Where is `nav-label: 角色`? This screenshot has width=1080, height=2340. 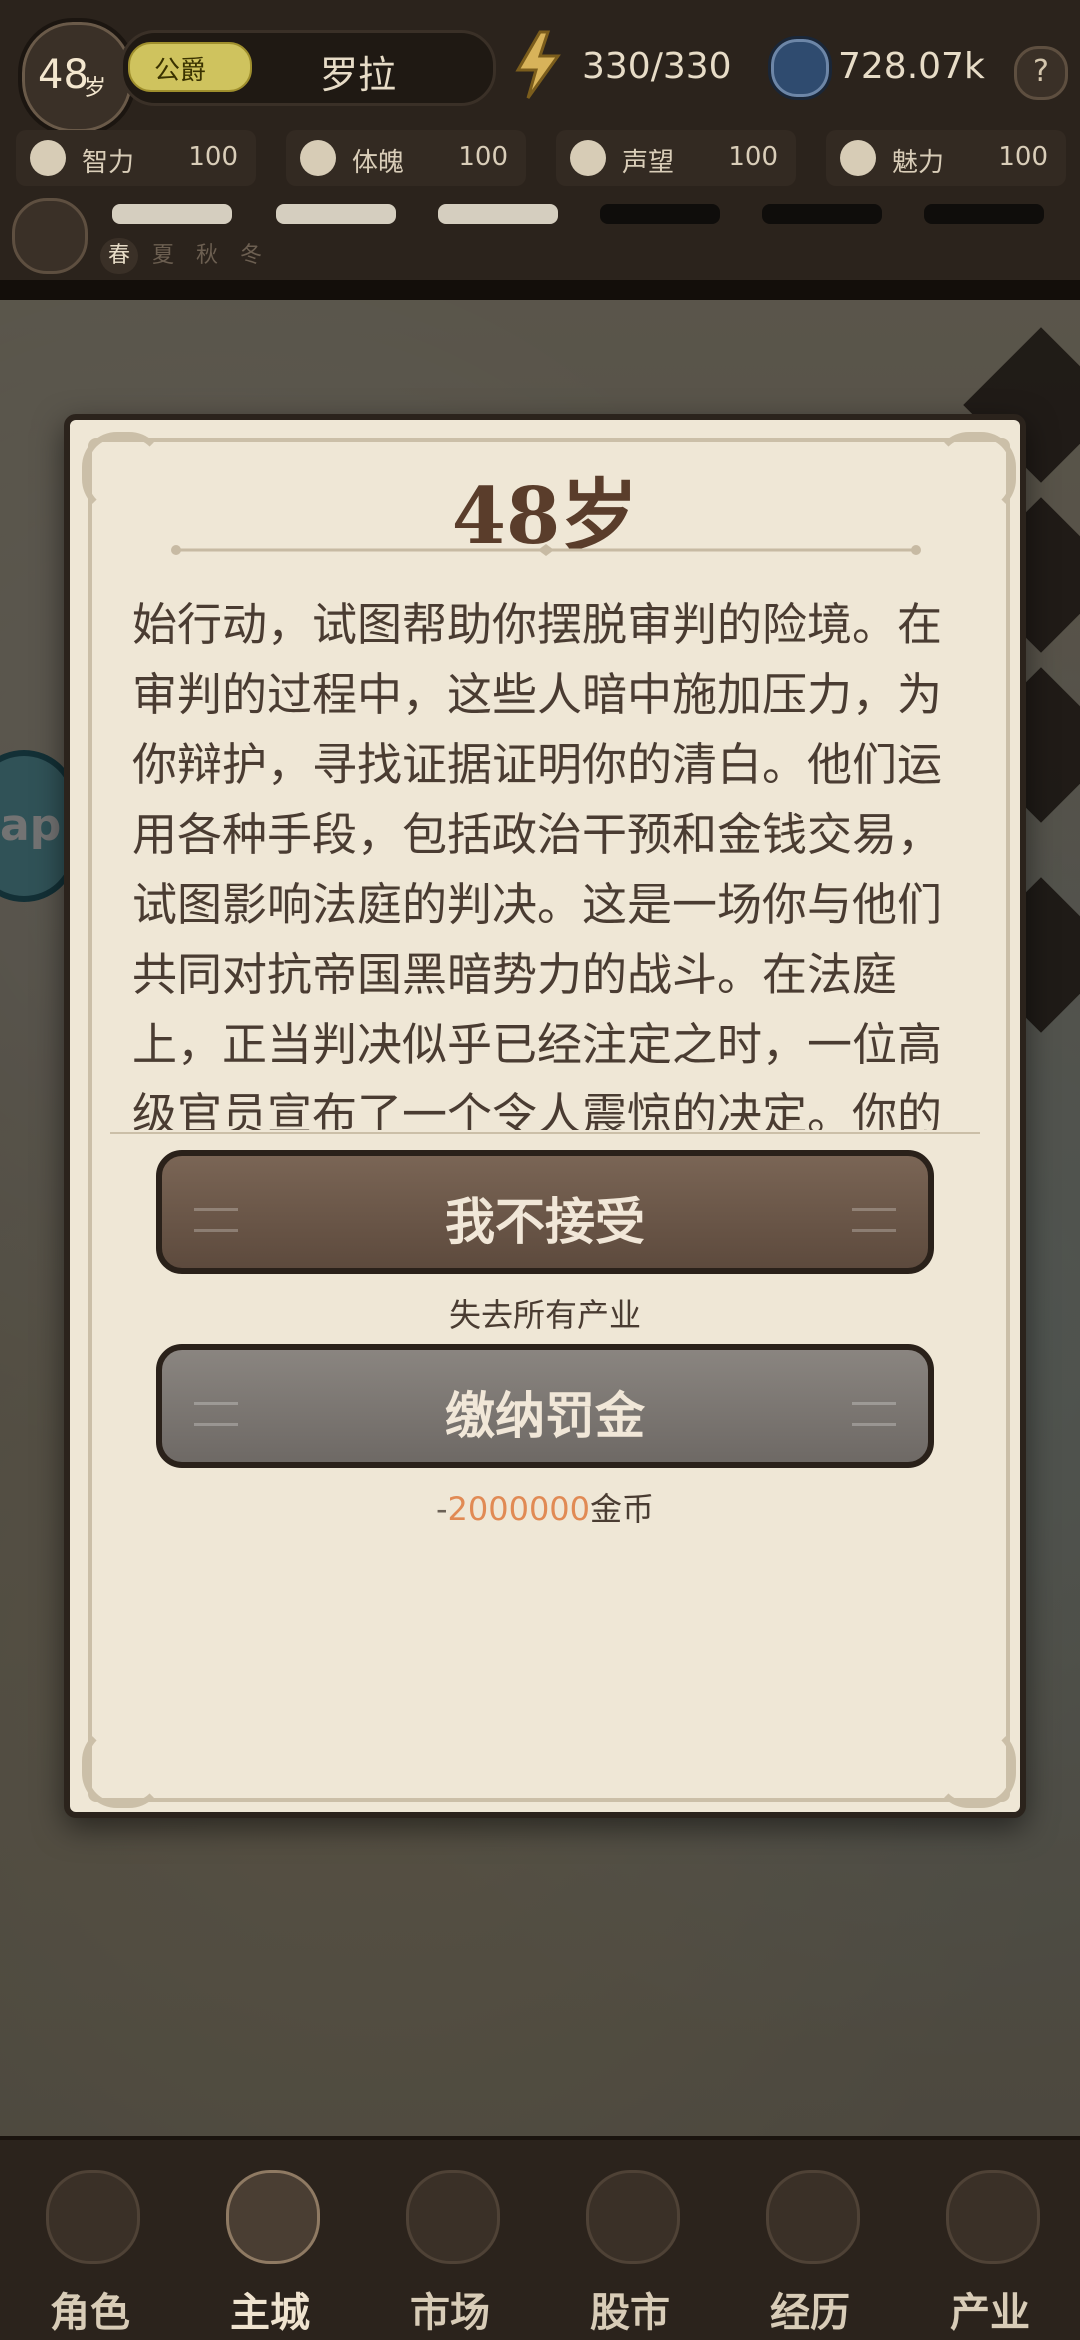
nav-label: 角色 is located at coordinates (90, 2312).